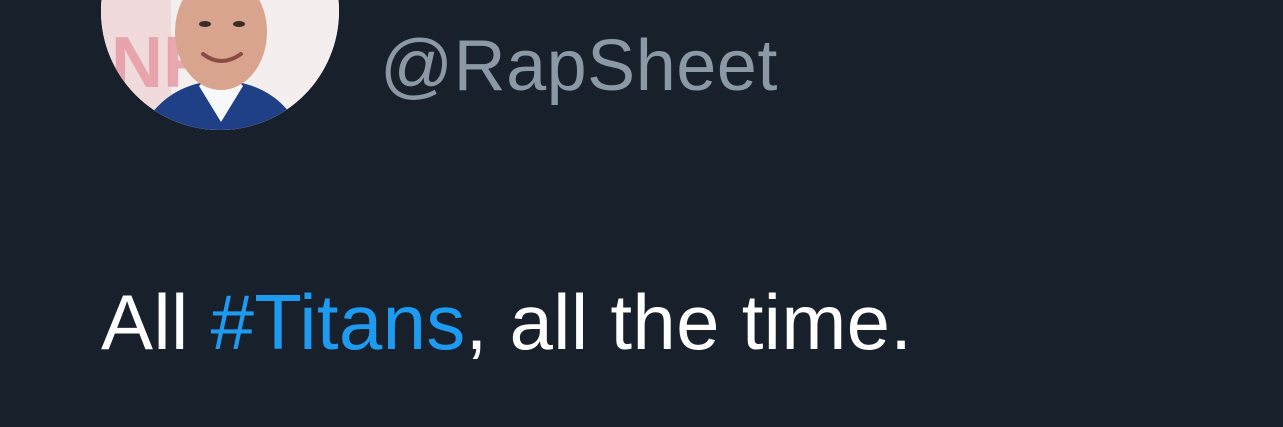 Image resolution: width=1283 pixels, height=427 pixels. What do you see at coordinates (579, 66) in the screenshot?
I see `author-handle: @RapSheet` at bounding box center [579, 66].